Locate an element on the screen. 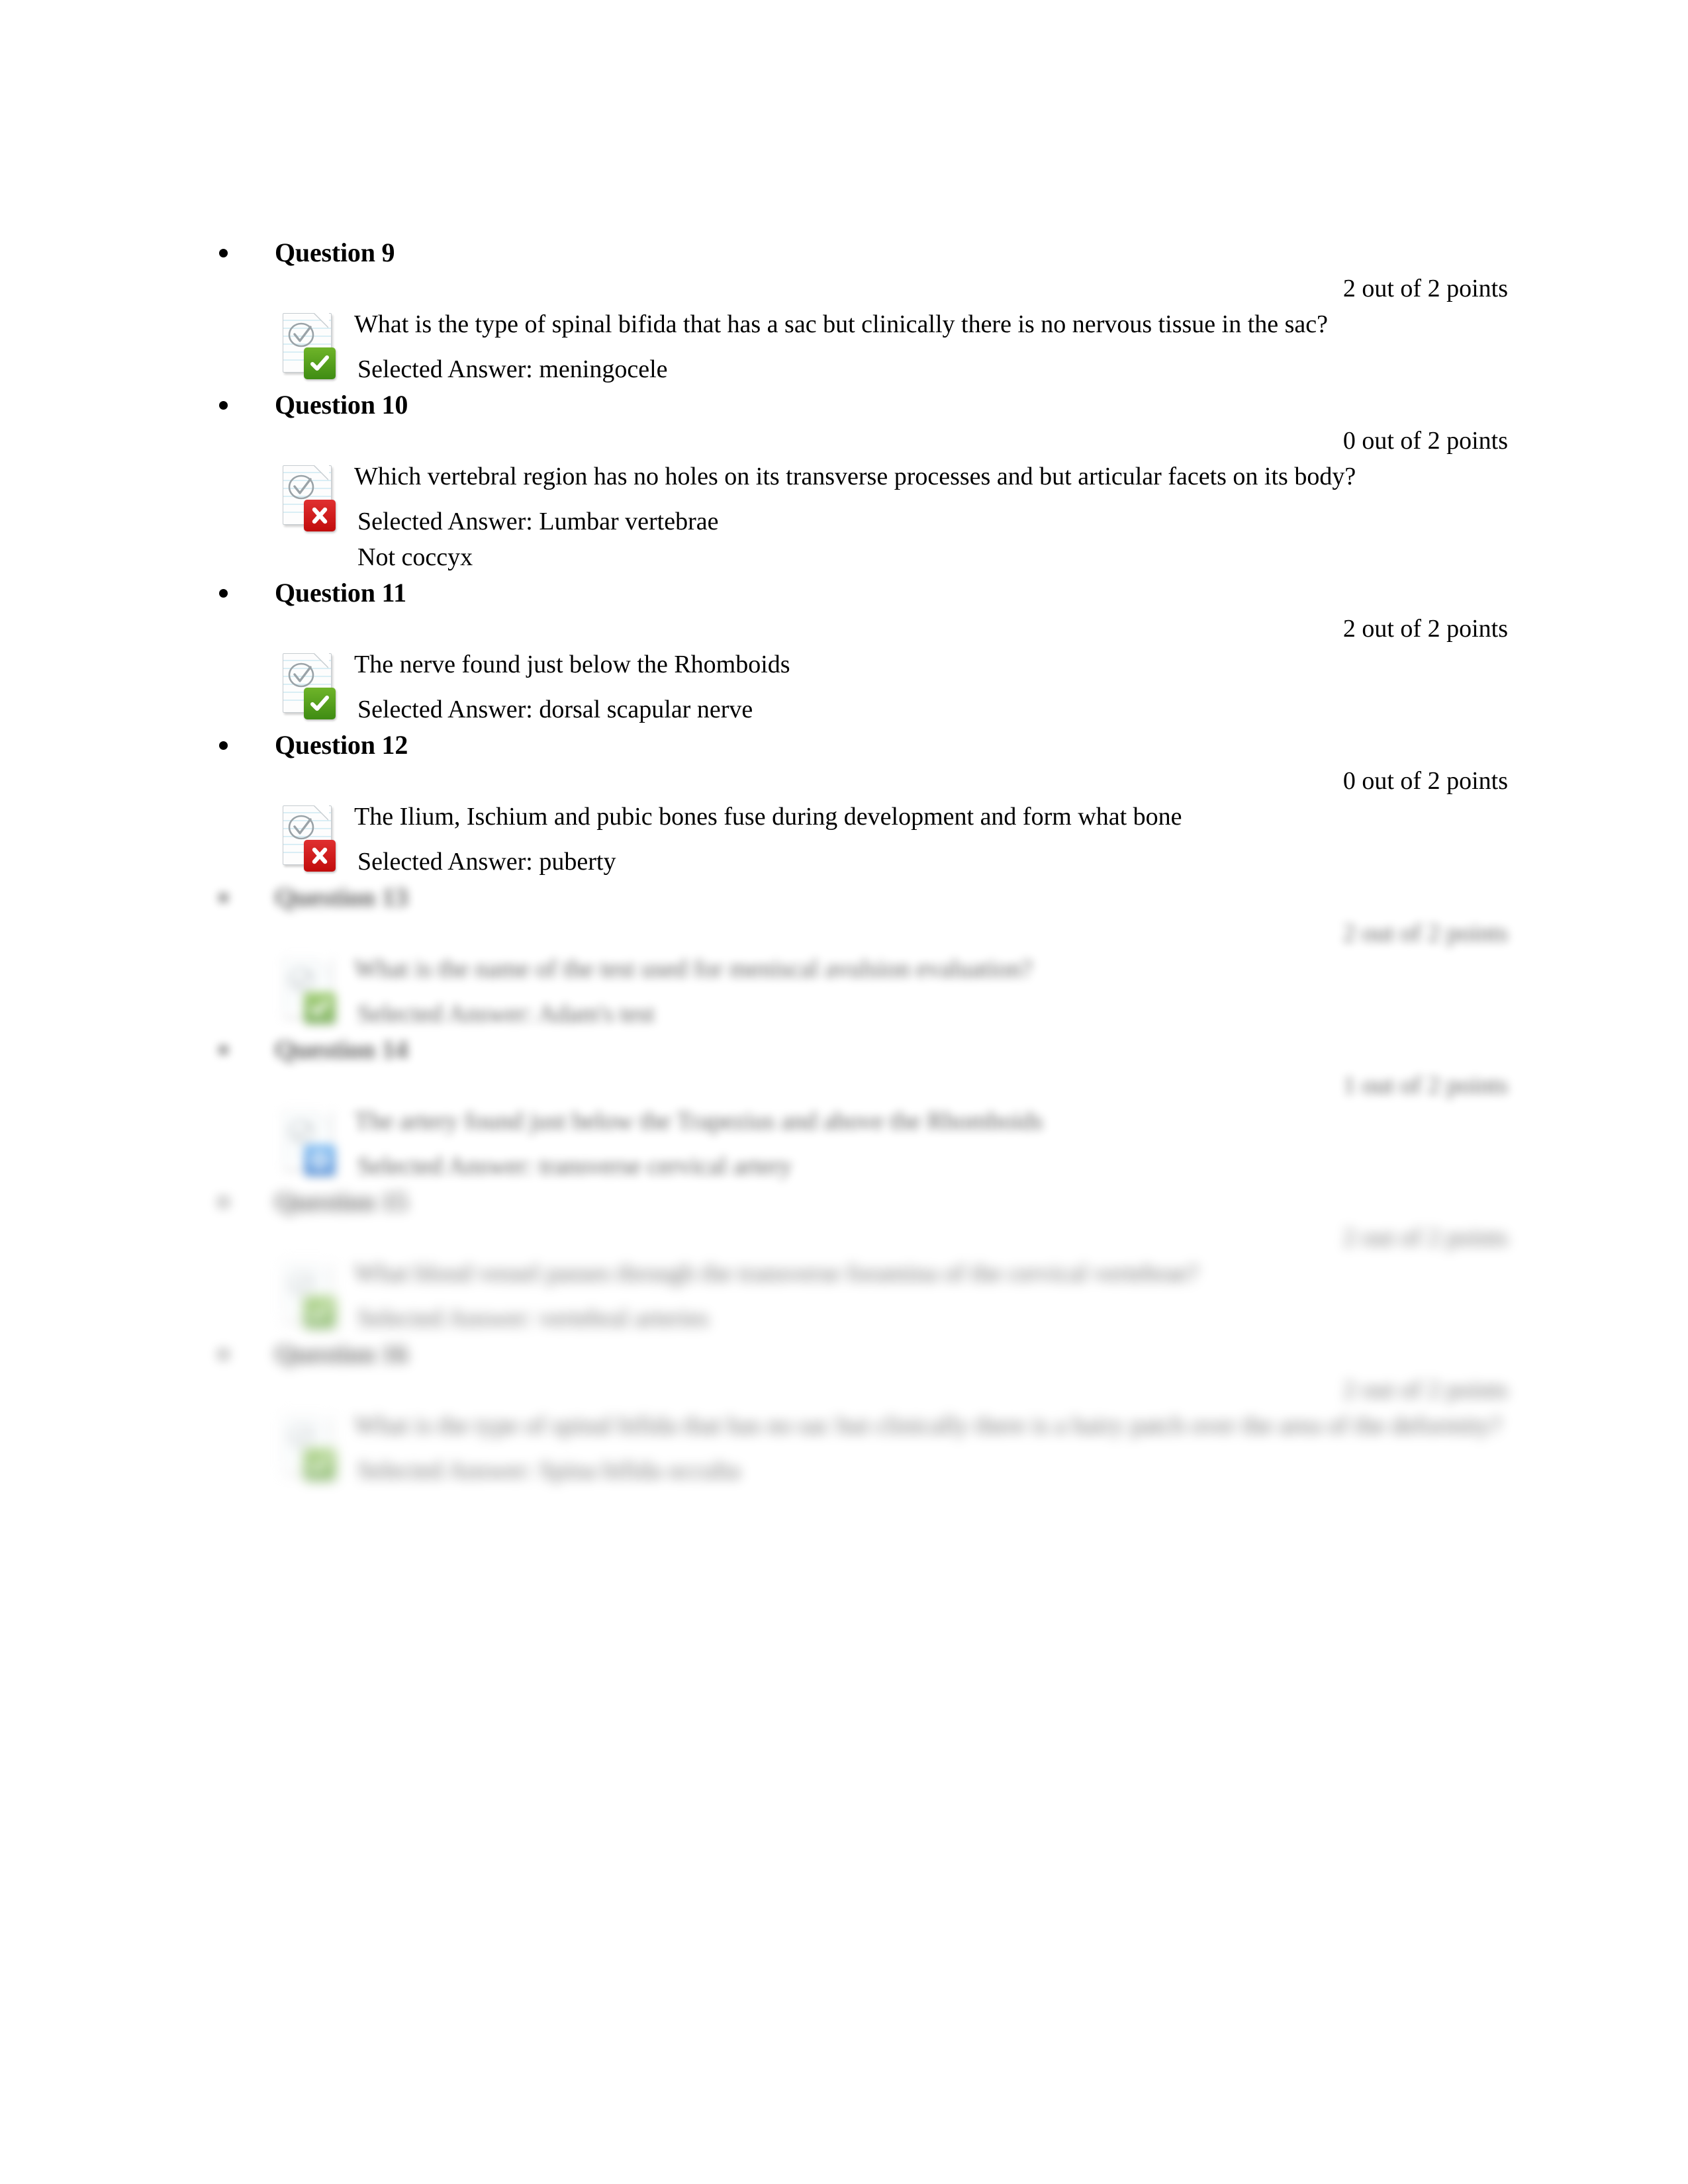 The height and width of the screenshot is (2184, 1688). question-label: Question 12 is located at coordinates (341, 745).